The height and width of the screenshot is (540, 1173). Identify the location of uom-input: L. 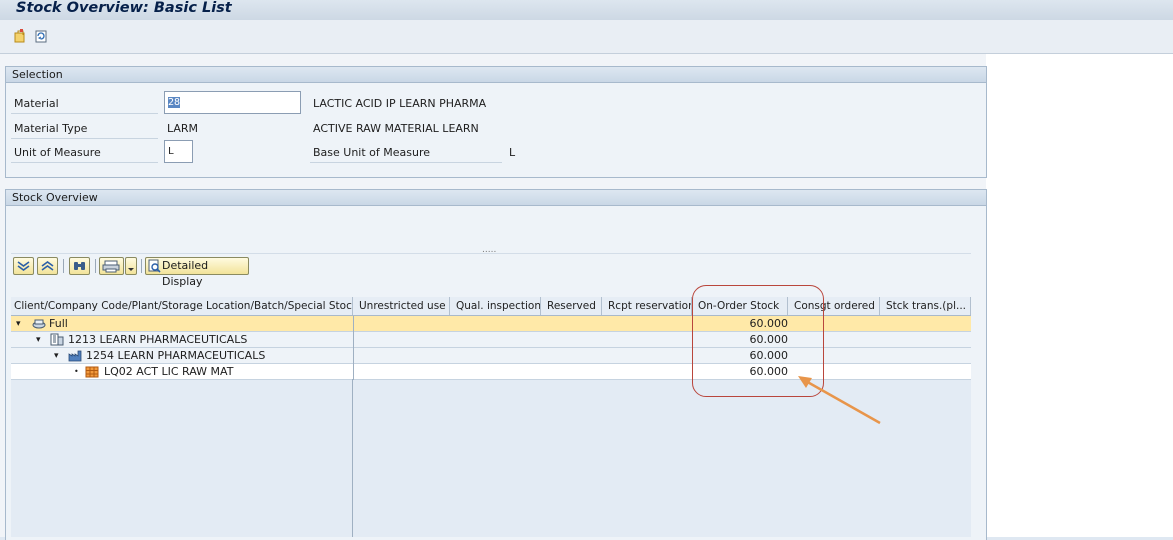
(178, 151).